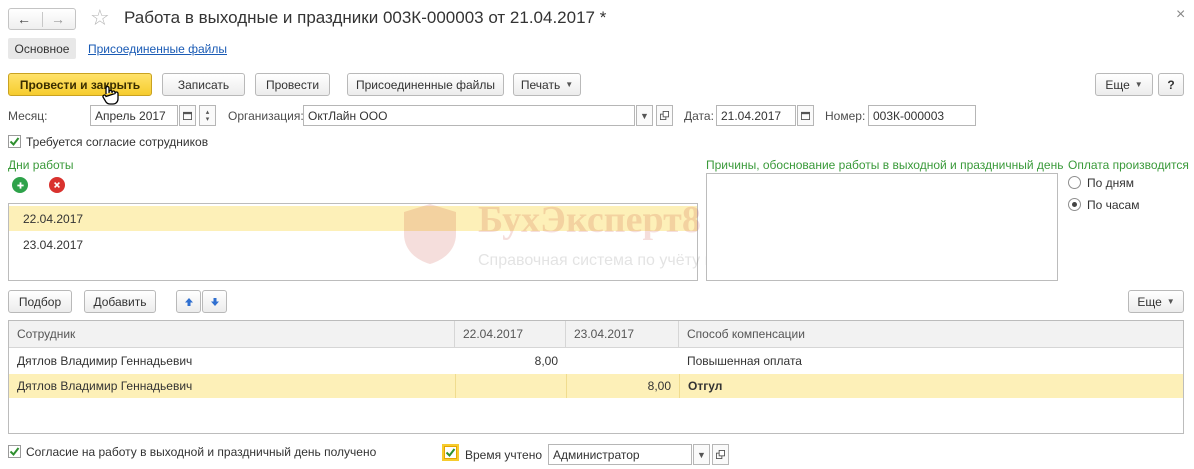 The height and width of the screenshot is (469, 1194). What do you see at coordinates (1180, 15) in the screenshot?
I see `close-icon: ×` at bounding box center [1180, 15].